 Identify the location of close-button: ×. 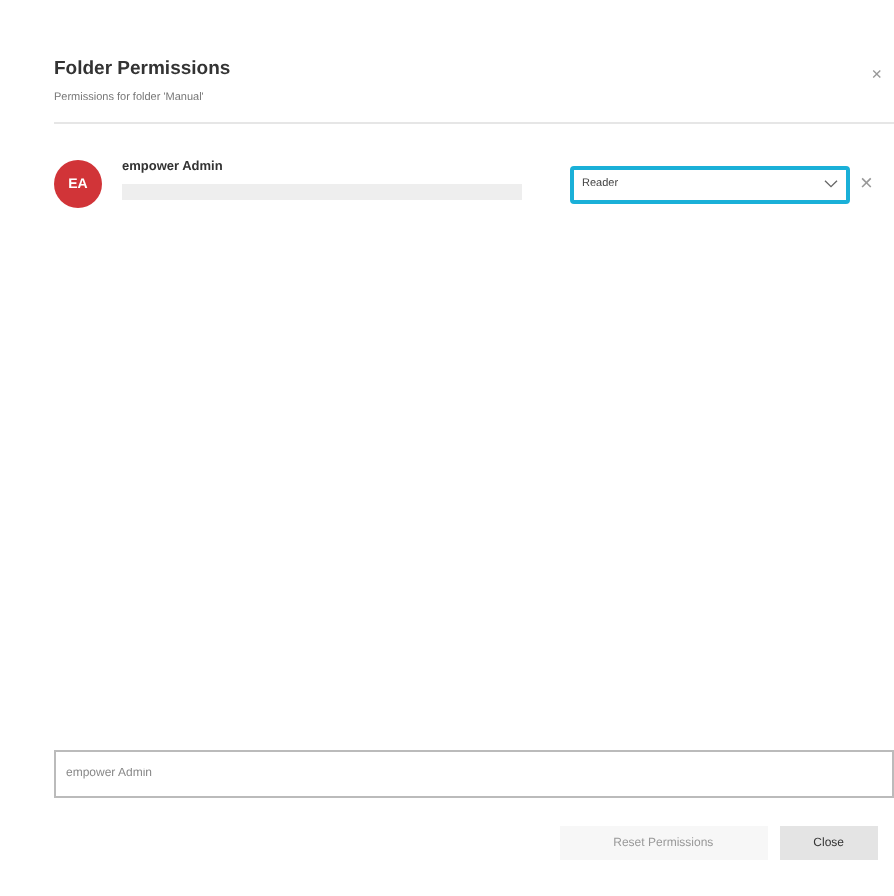
(876, 75).